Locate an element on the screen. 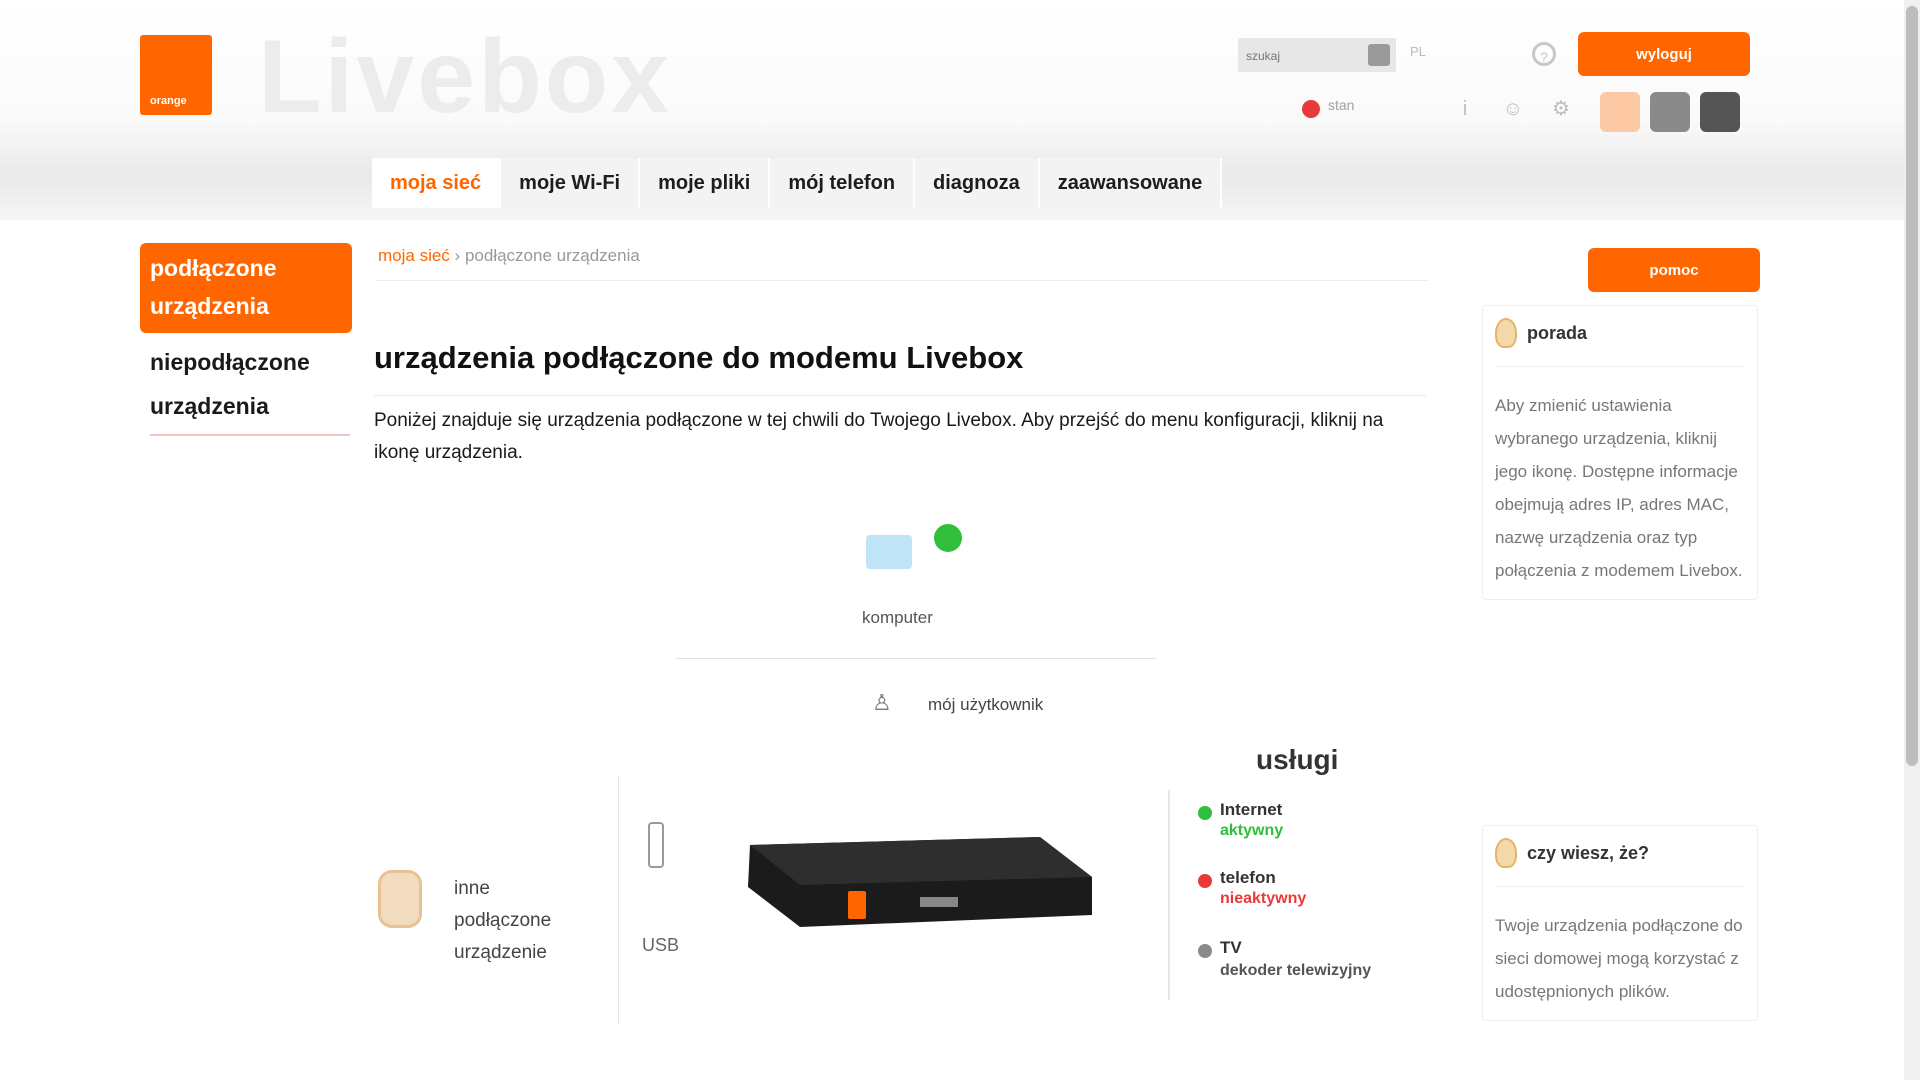 The height and width of the screenshot is (1080, 1920). computer-icon is located at coordinates (889, 552).